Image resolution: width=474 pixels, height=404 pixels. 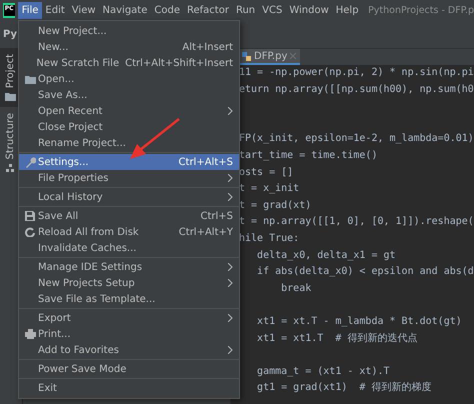 I want to click on menu-entry: New Scratch File Ctrl+Alt+Shift+Insert, so click(x=129, y=63).